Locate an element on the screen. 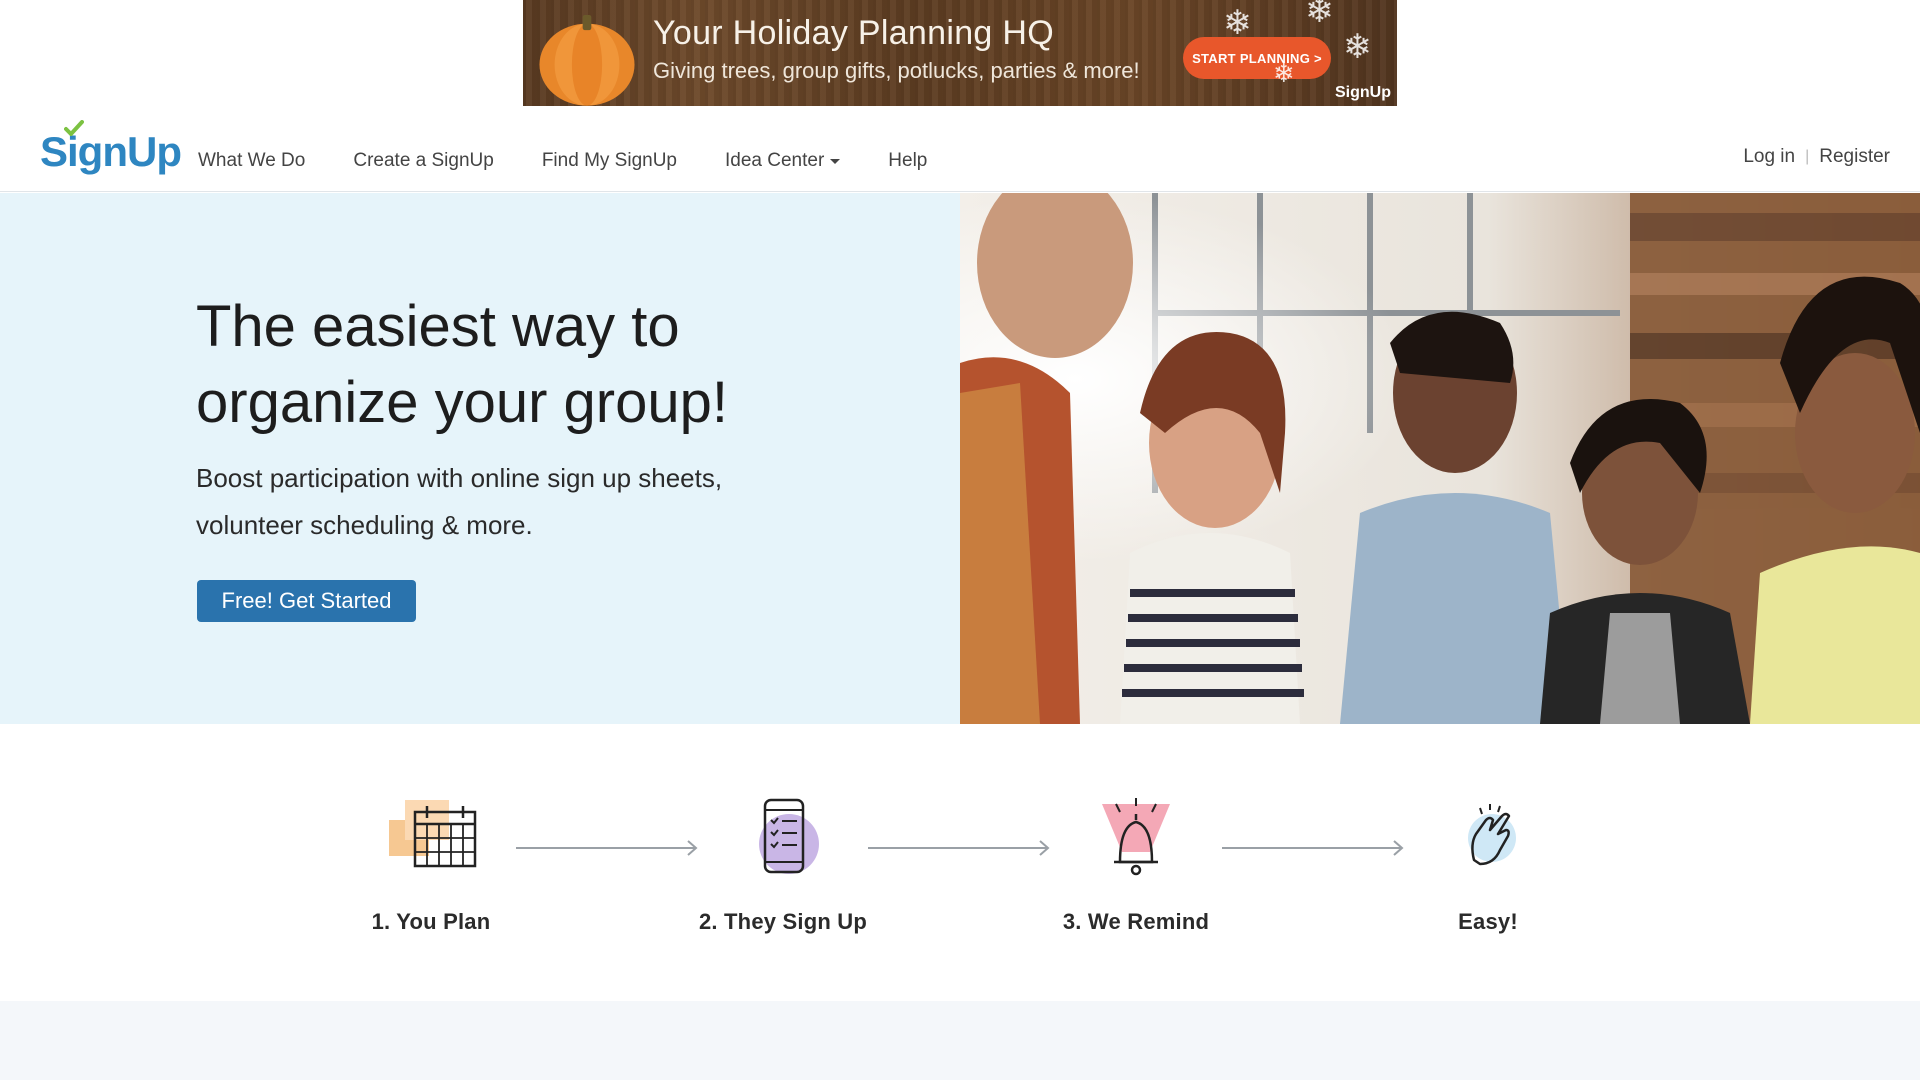 The image size is (1920, 1080). step-label: 3. We Remind is located at coordinates (1136, 921).